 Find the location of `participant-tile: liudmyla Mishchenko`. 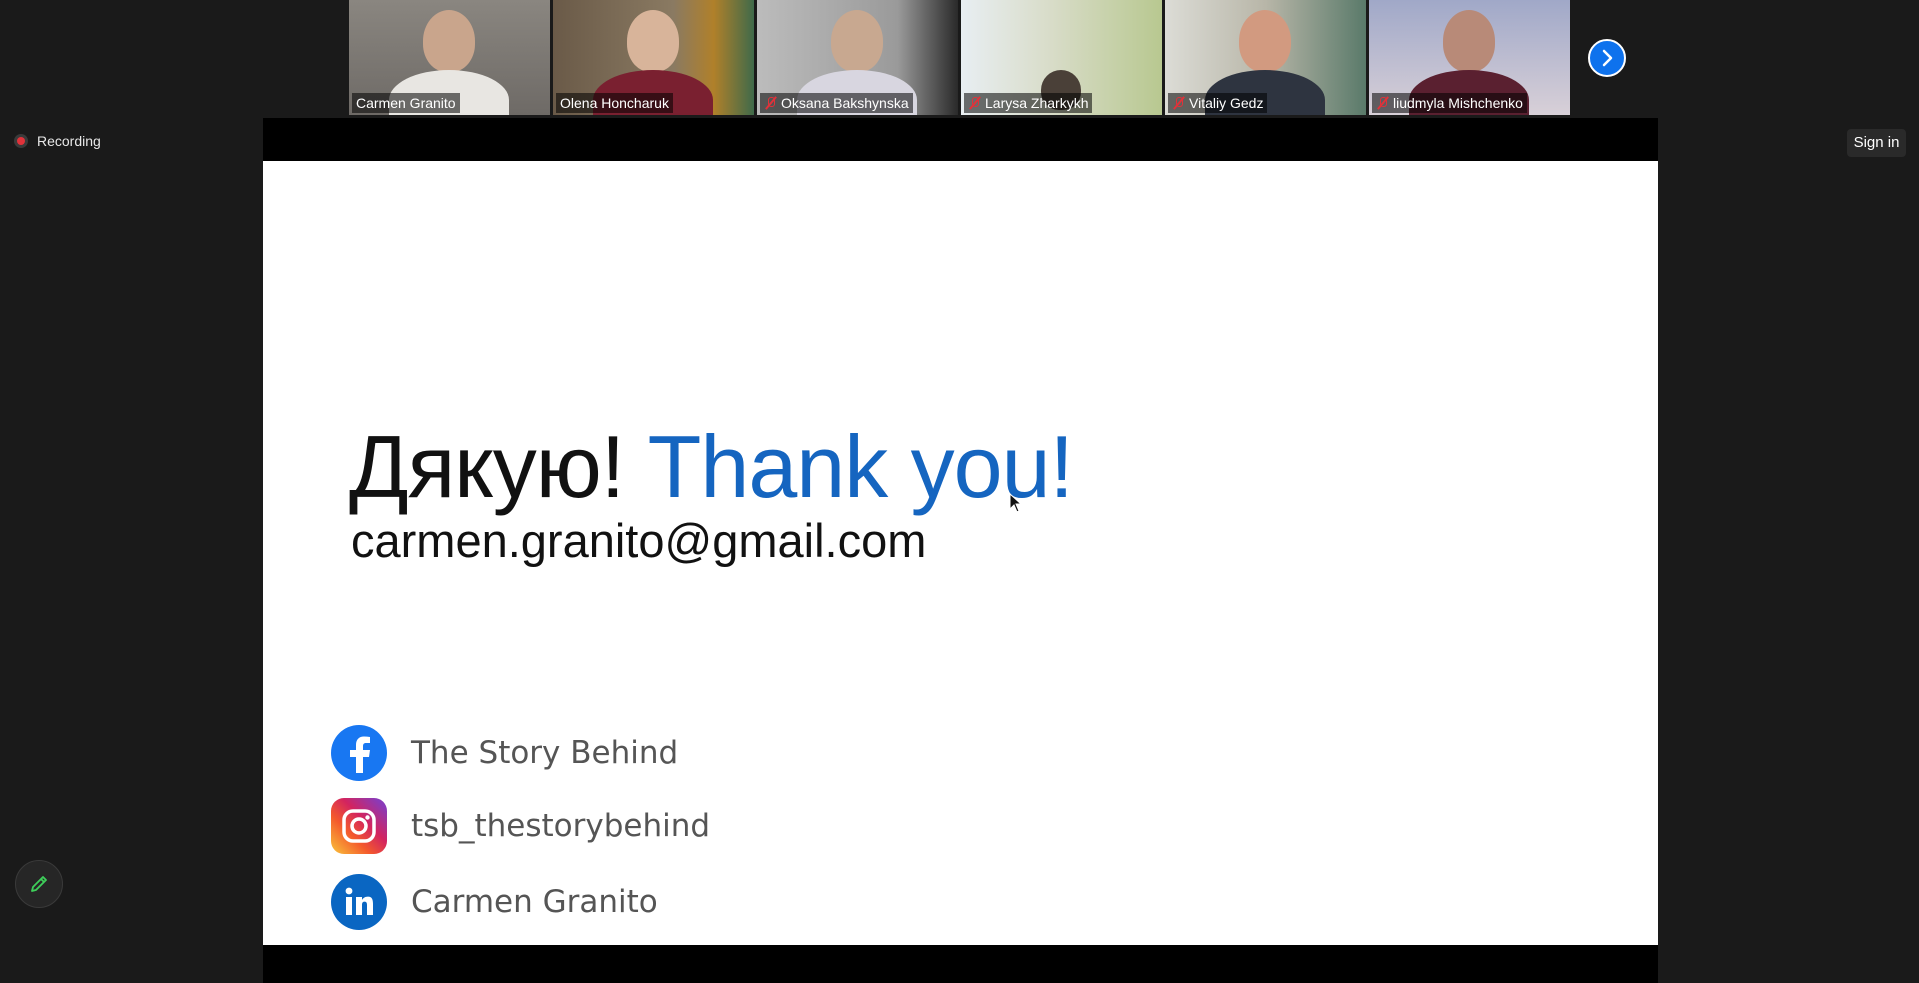

participant-tile: liudmyla Mishchenko is located at coordinates (1469, 57).